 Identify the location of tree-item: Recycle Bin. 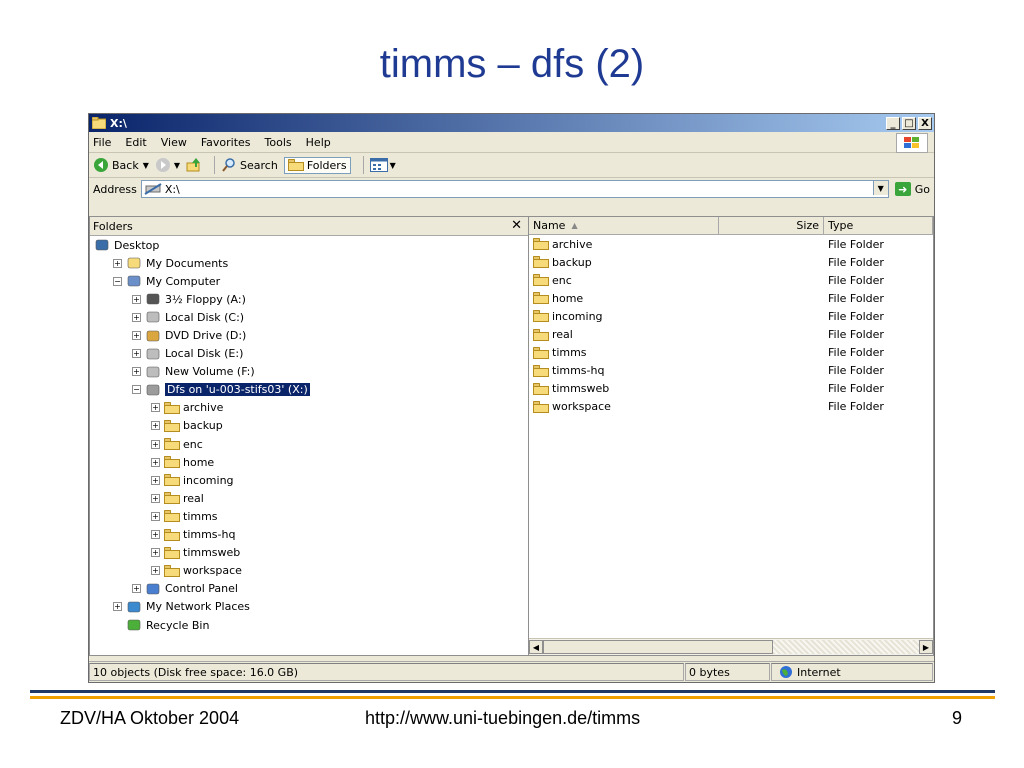
(309, 625).